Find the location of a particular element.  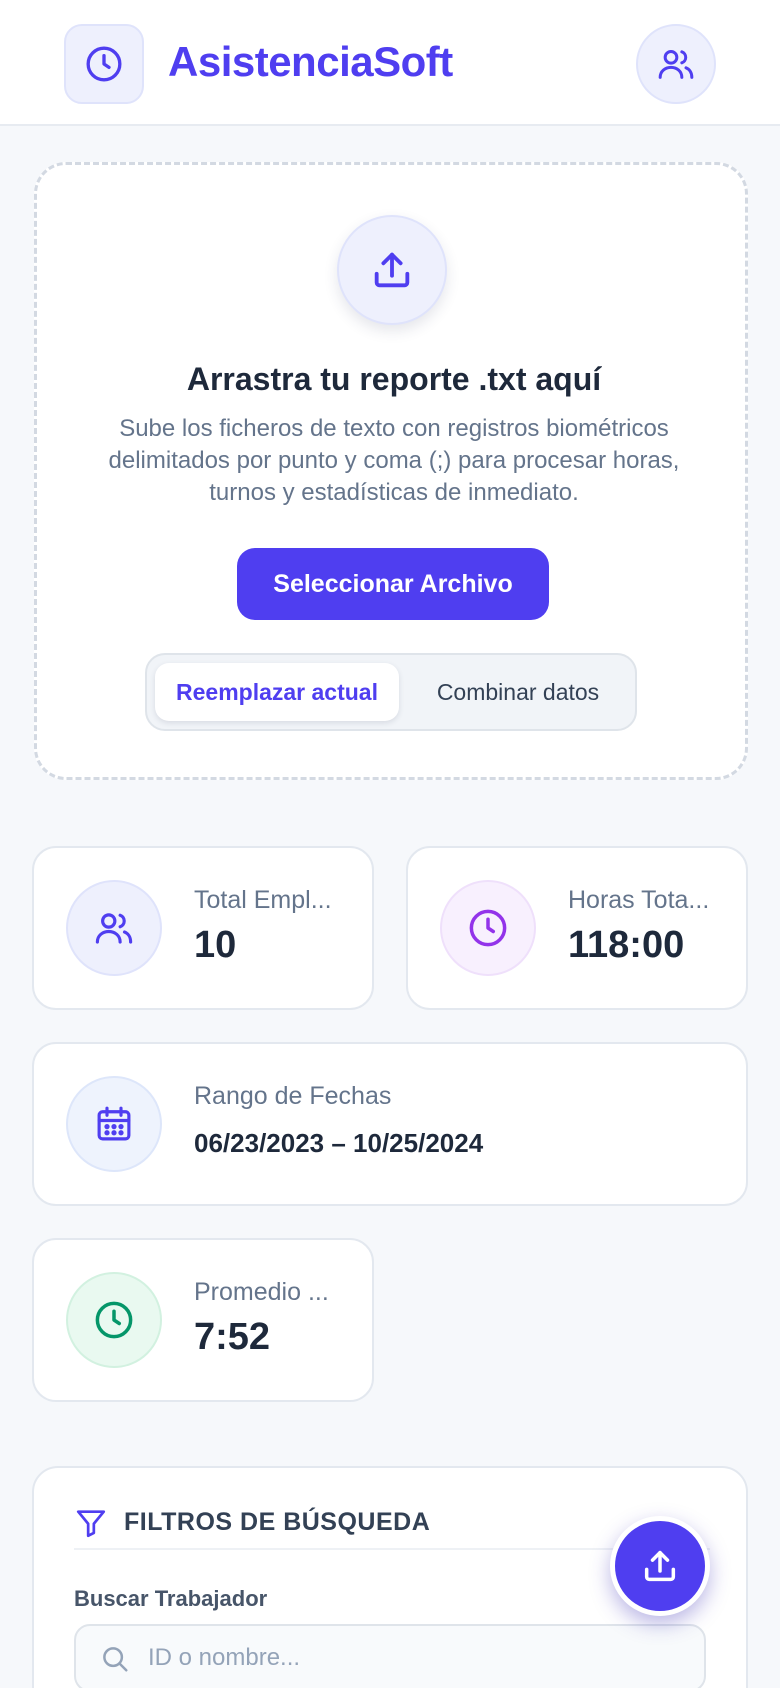

stat-card-employees: Total Empl... 10 is located at coordinates (203, 928).